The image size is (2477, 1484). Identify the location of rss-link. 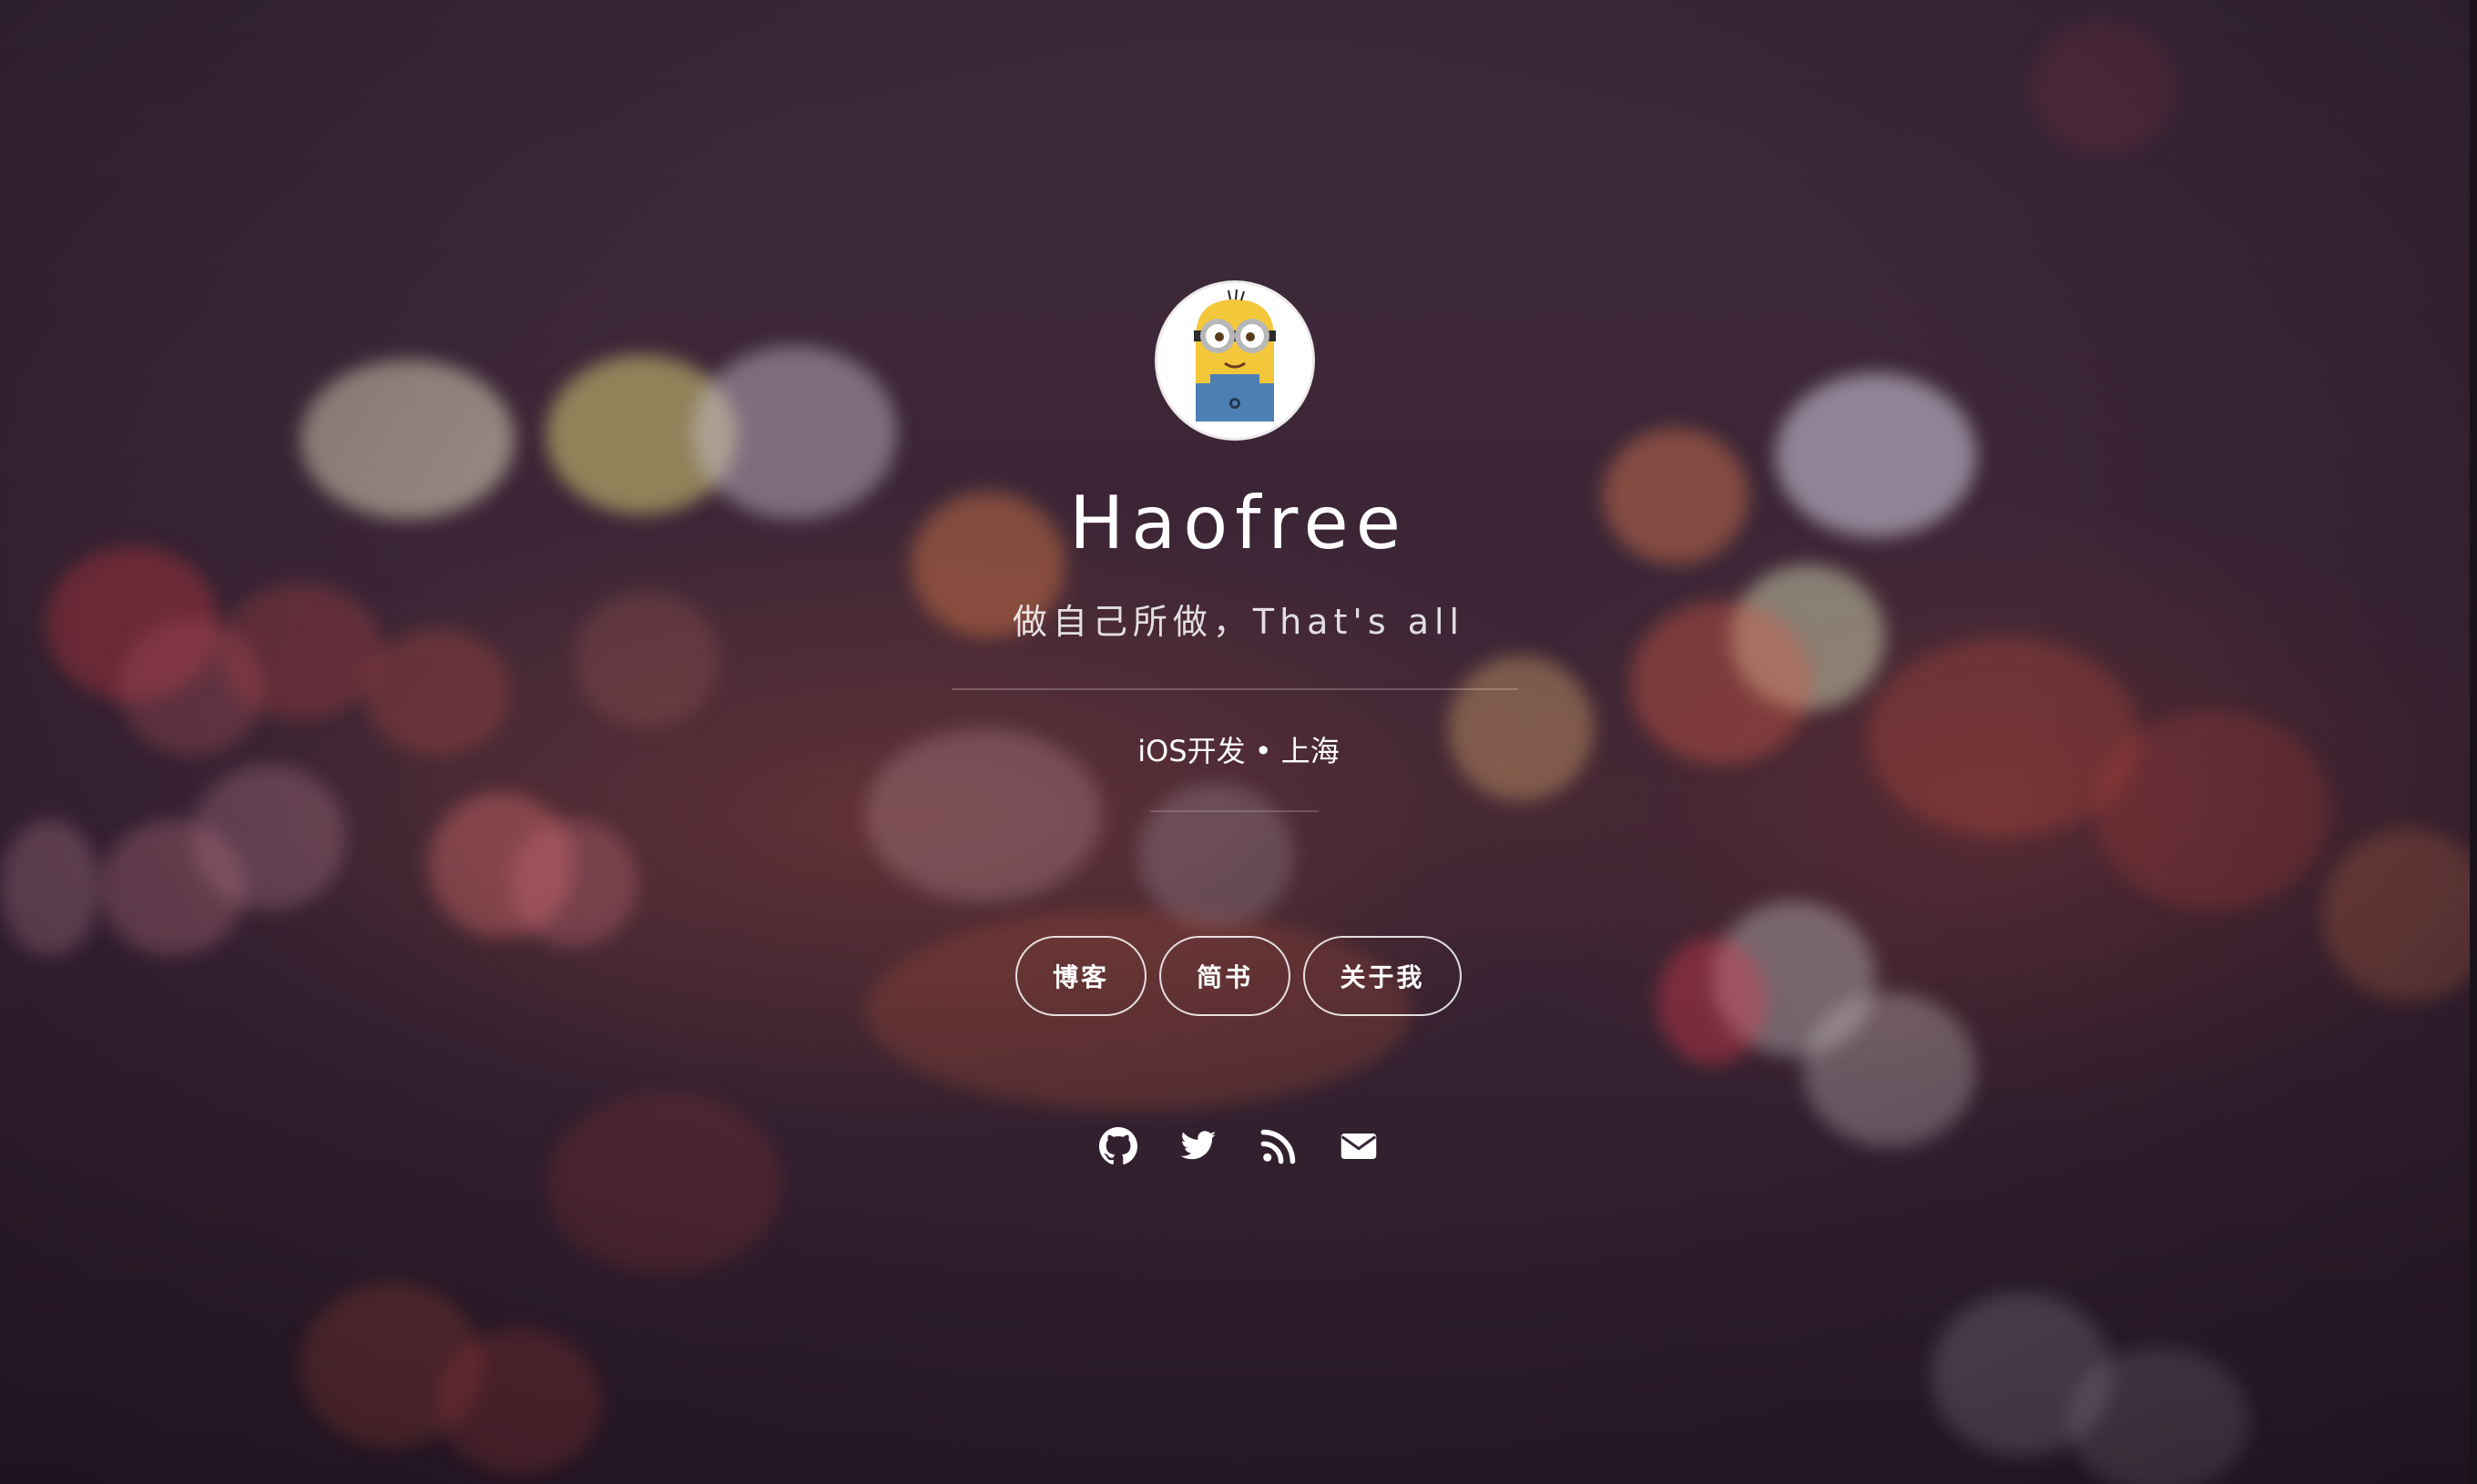
(1278, 1146).